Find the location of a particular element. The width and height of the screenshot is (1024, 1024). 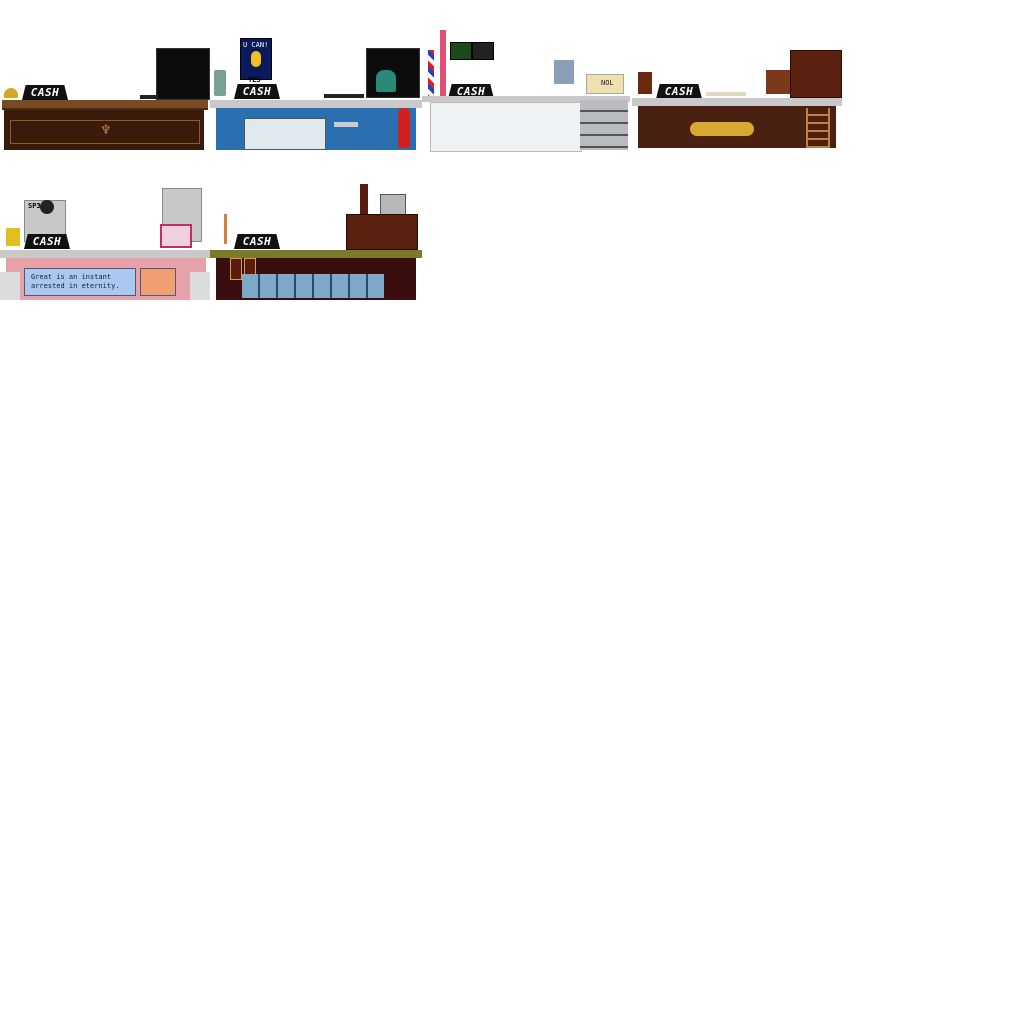

scissors-jar-icon is located at coordinates (564, 72).